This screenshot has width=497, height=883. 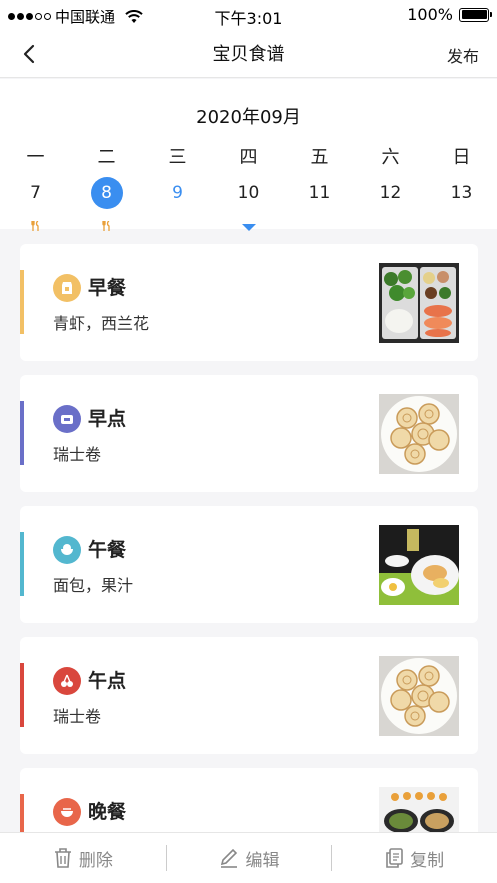 I want to click on meal-name: 早点, so click(x=107, y=419).